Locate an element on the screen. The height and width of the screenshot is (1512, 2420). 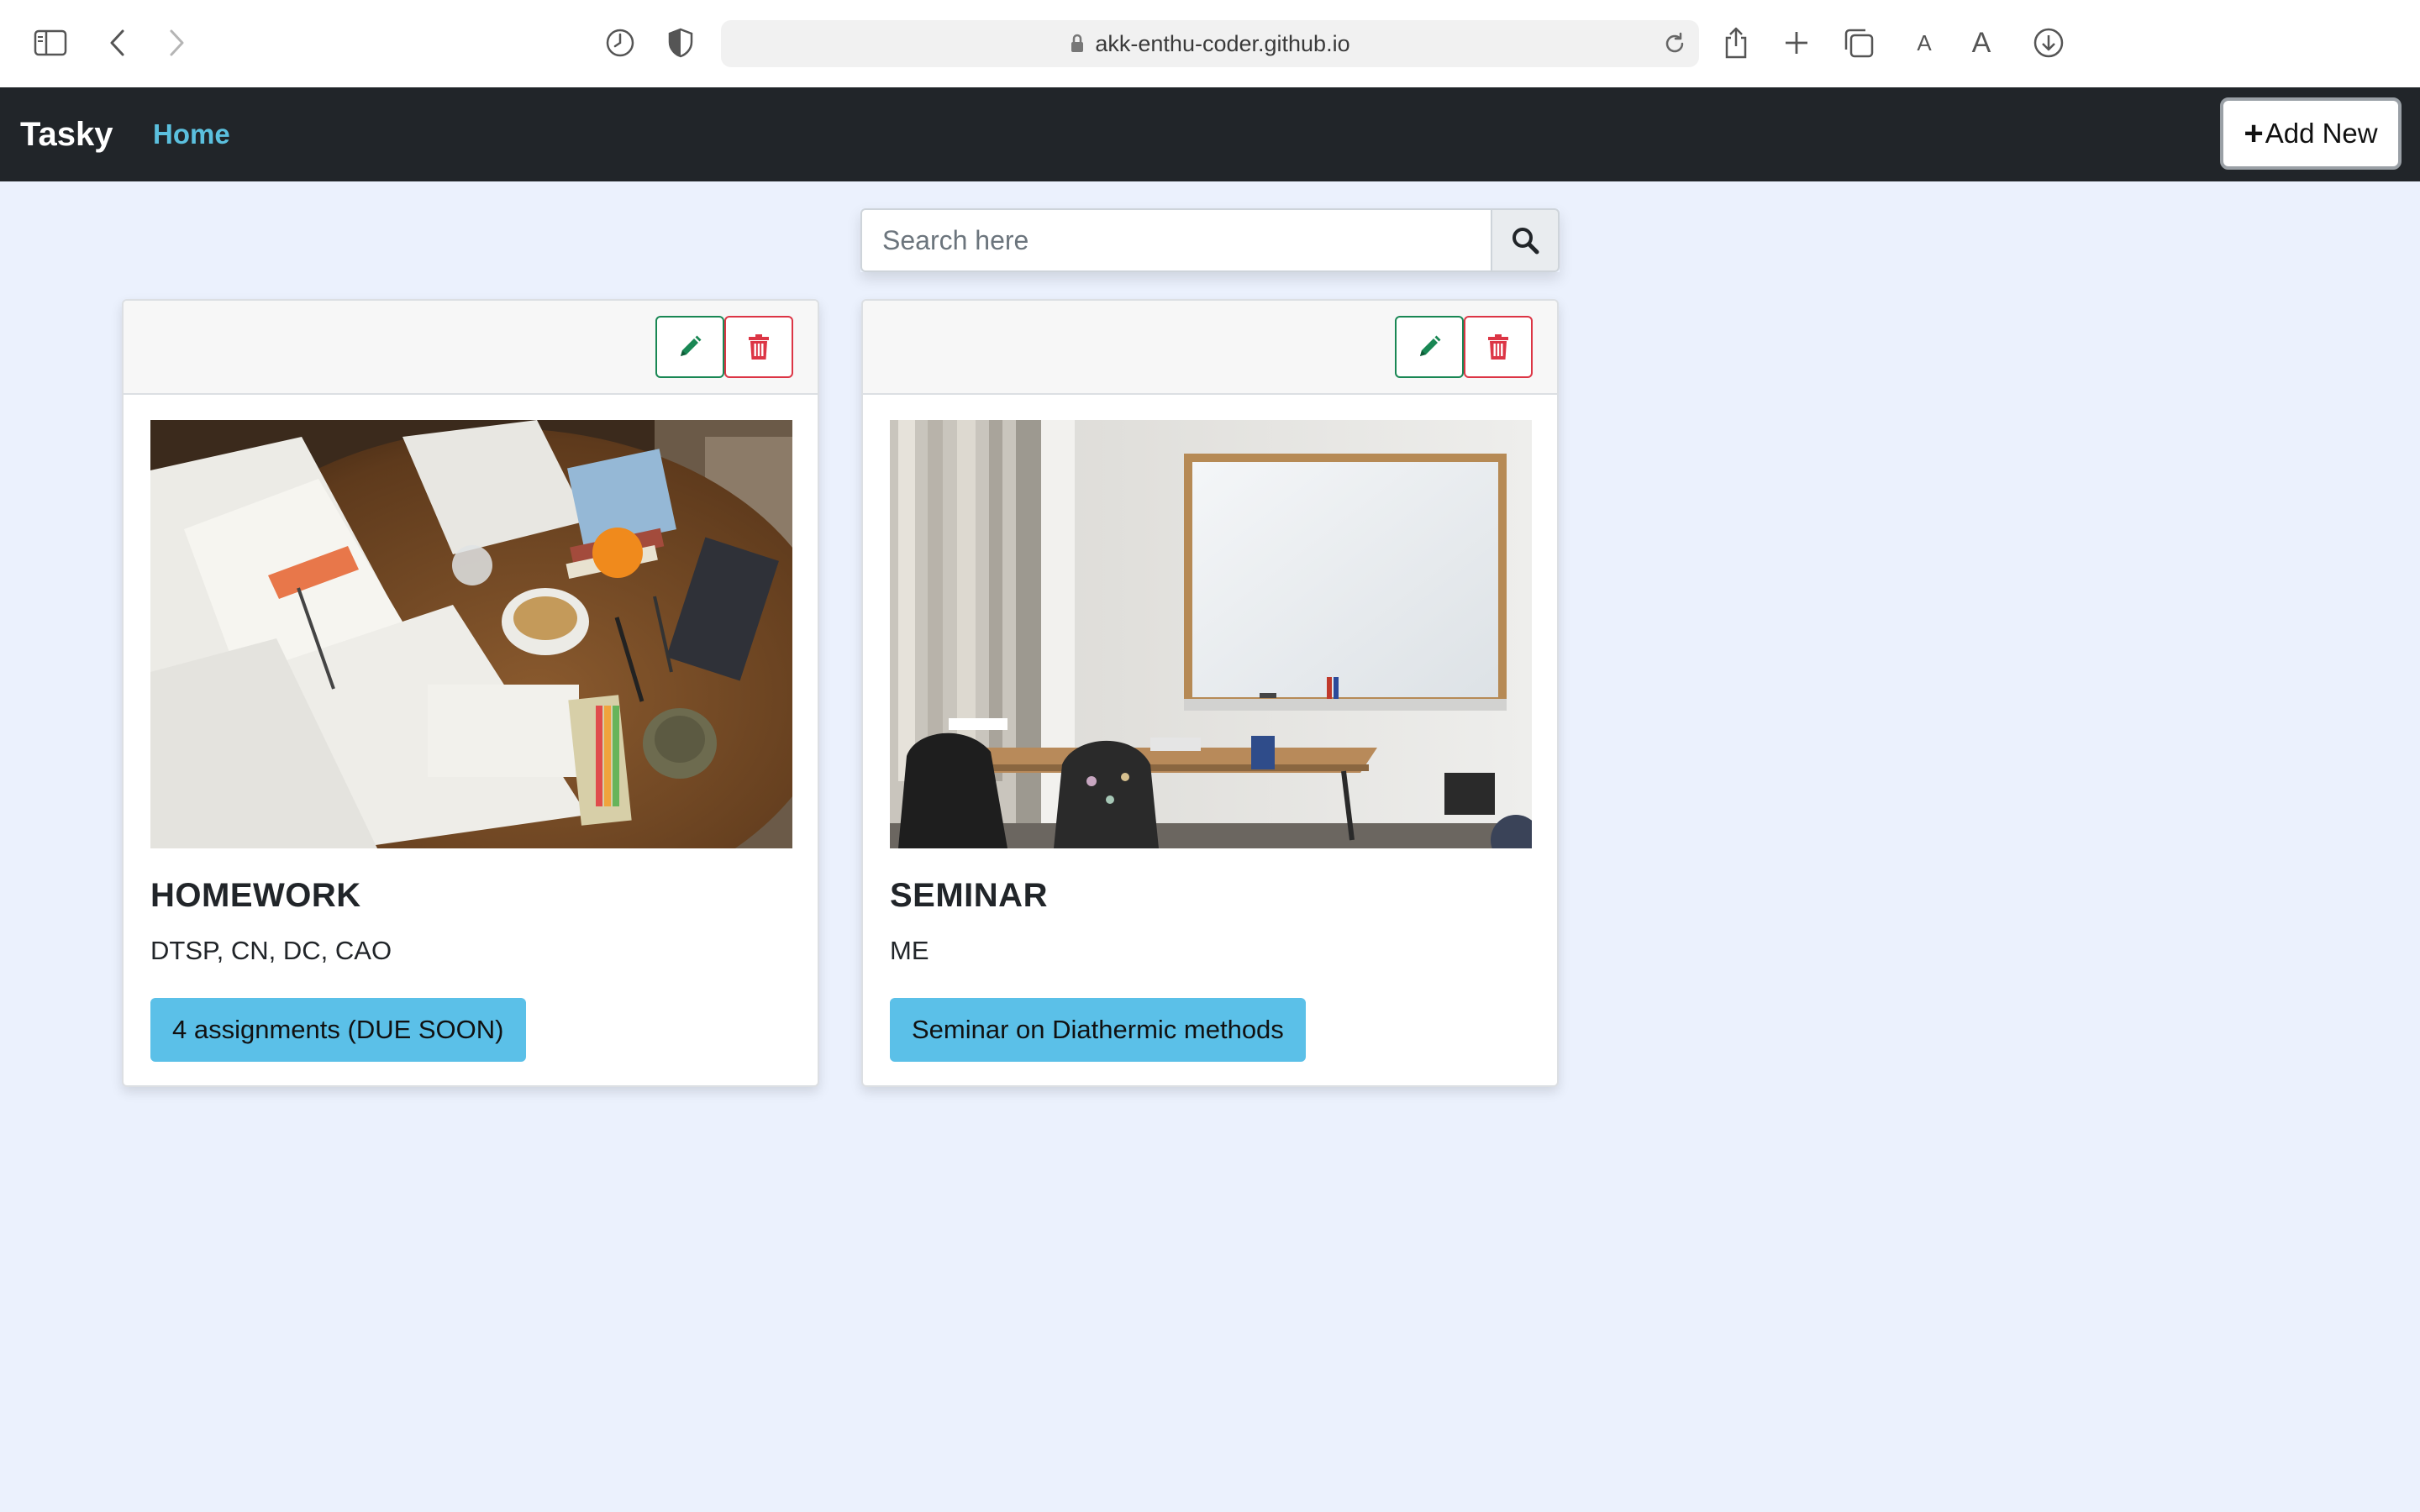
chevron-right-icon is located at coordinates (176, 42).